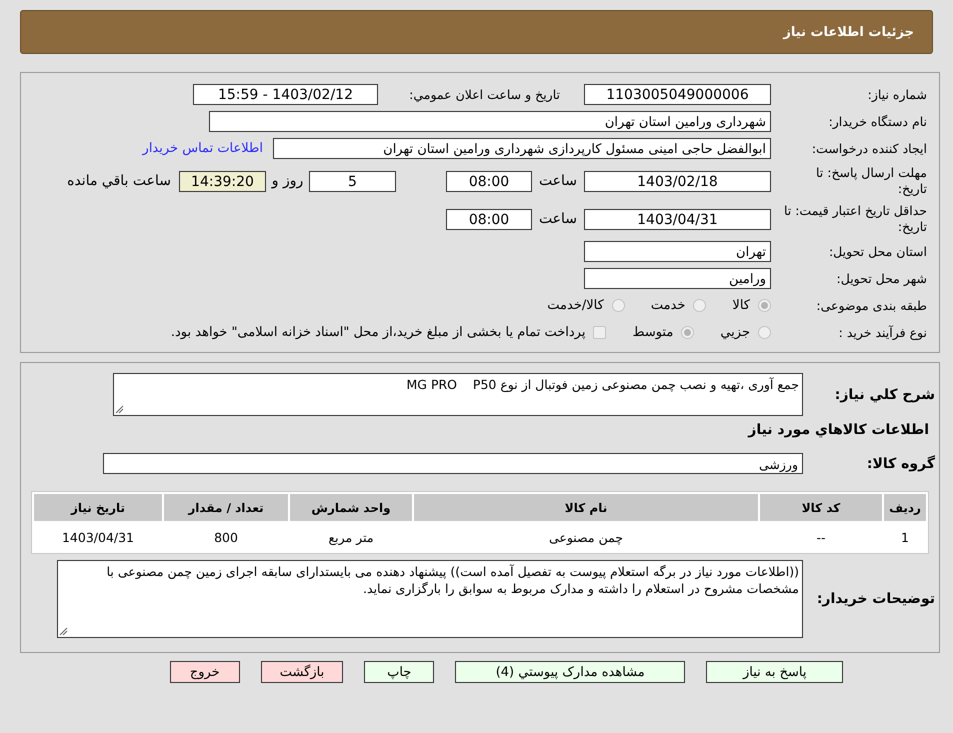  I want to click on action-button: مشاهده مدارک پیوستي (4), so click(570, 672).